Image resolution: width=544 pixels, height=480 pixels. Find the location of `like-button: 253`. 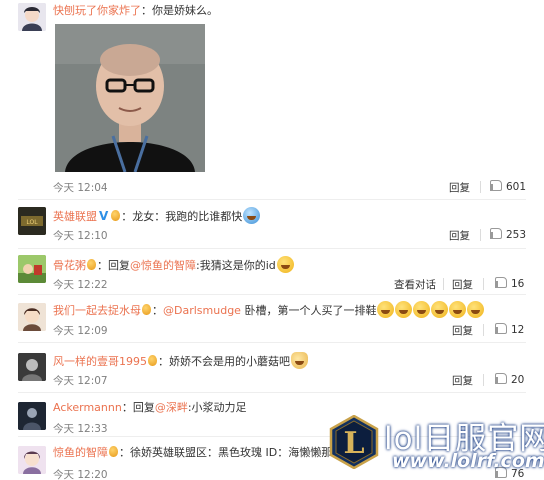

like-button: 253 is located at coordinates (508, 234).